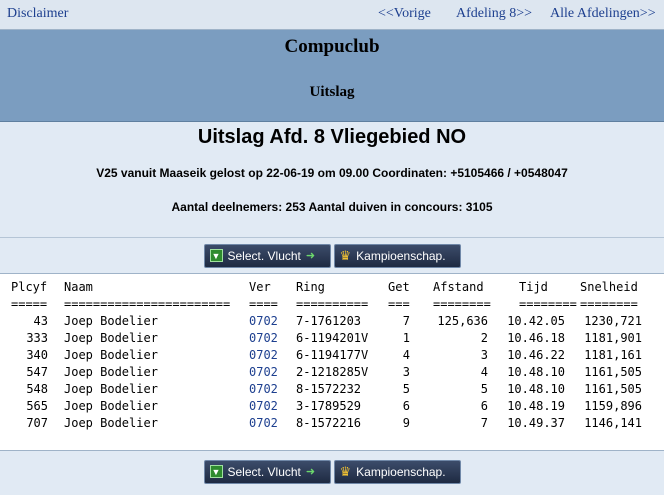  What do you see at coordinates (548, 304) in the screenshot?
I see `header-tijd: ========` at bounding box center [548, 304].